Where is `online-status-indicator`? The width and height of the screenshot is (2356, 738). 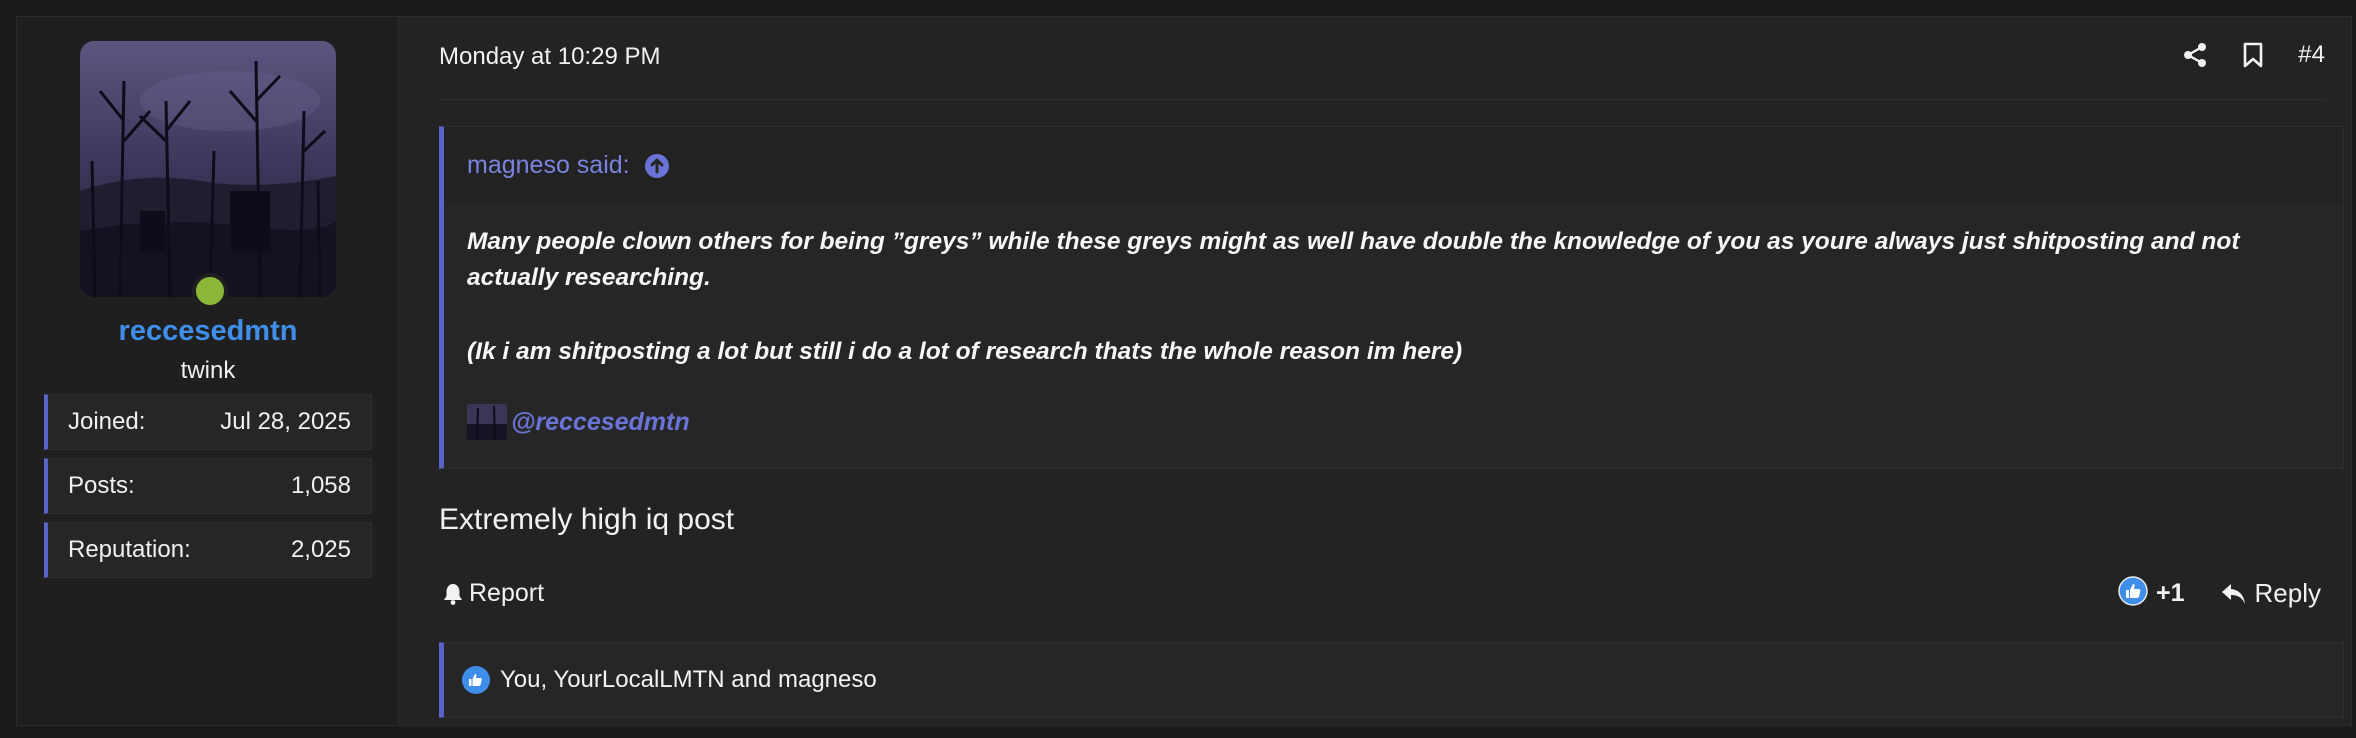
online-status-indicator is located at coordinates (210, 291).